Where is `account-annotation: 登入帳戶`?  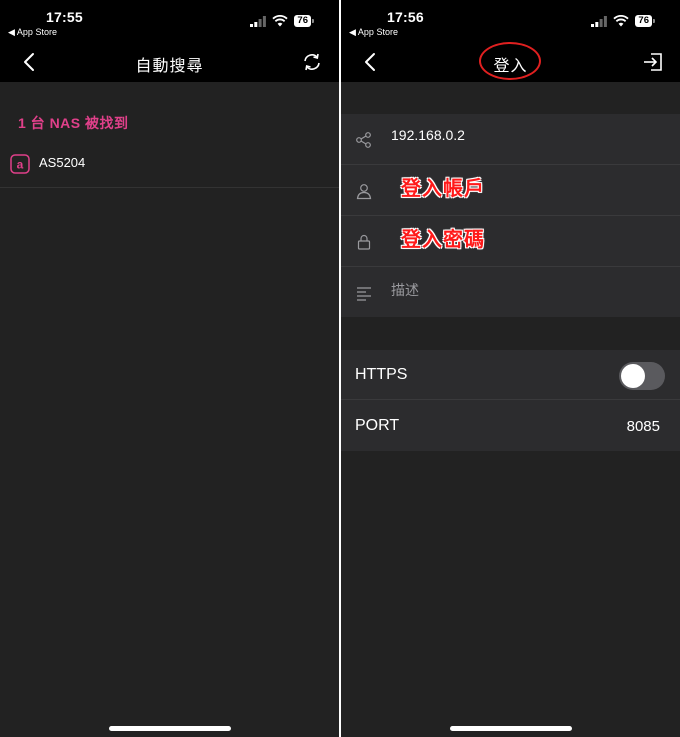
account-annotation: 登入帳戶 is located at coordinates (443, 189).